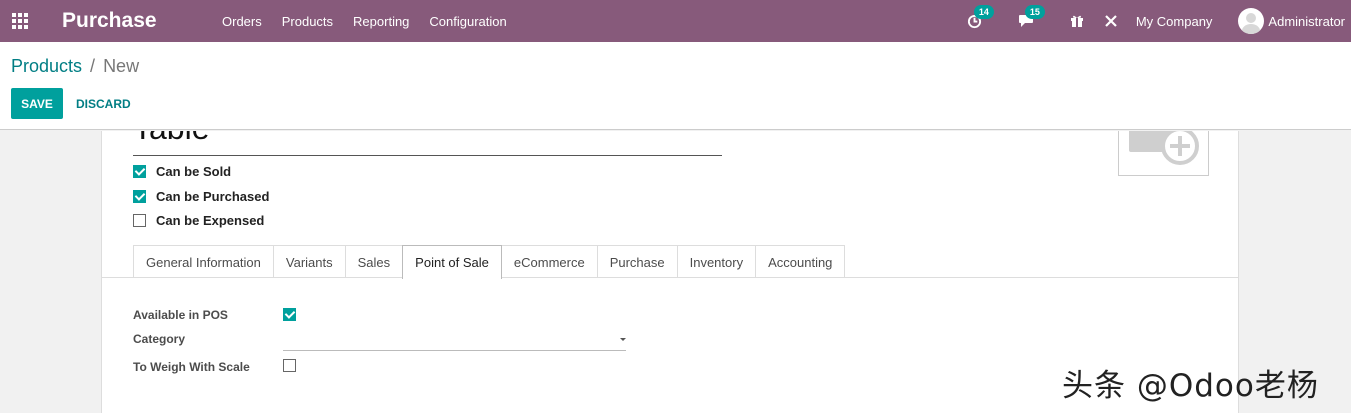  I want to click on product-name-value: Table, so click(171, 143).